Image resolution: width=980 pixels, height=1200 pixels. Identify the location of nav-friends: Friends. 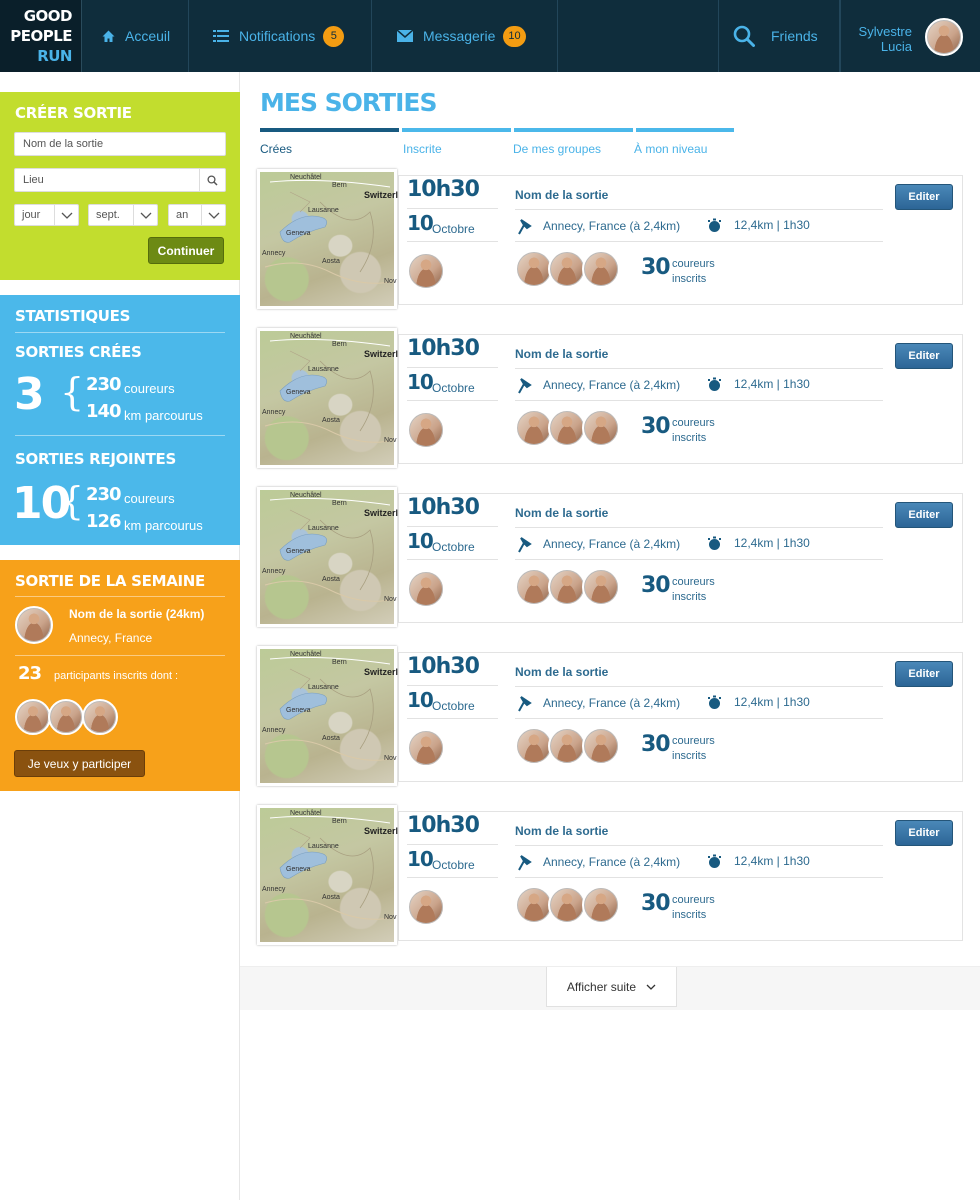
(779, 36).